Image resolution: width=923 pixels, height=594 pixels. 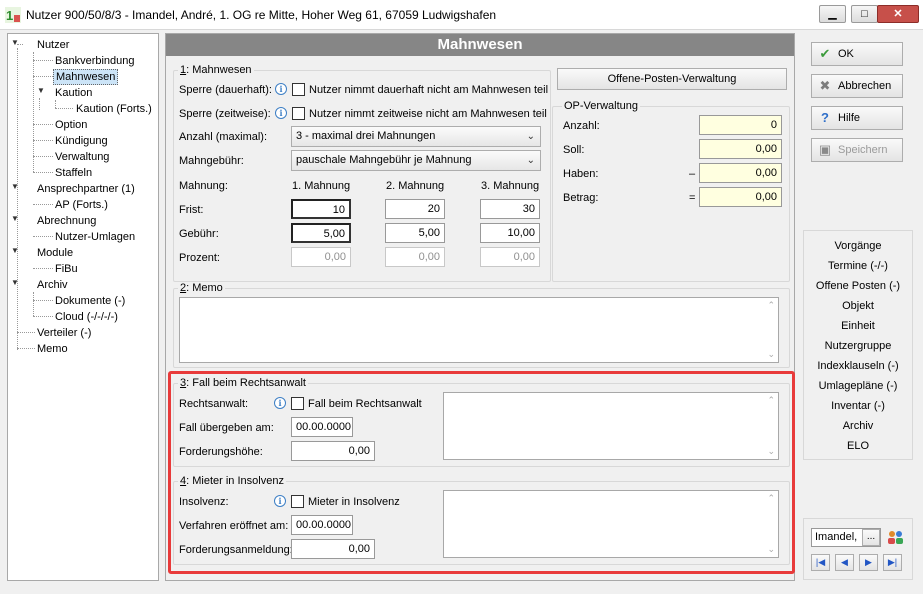 What do you see at coordinates (858, 446) in the screenshot?
I see `link-elo: ELO` at bounding box center [858, 446].